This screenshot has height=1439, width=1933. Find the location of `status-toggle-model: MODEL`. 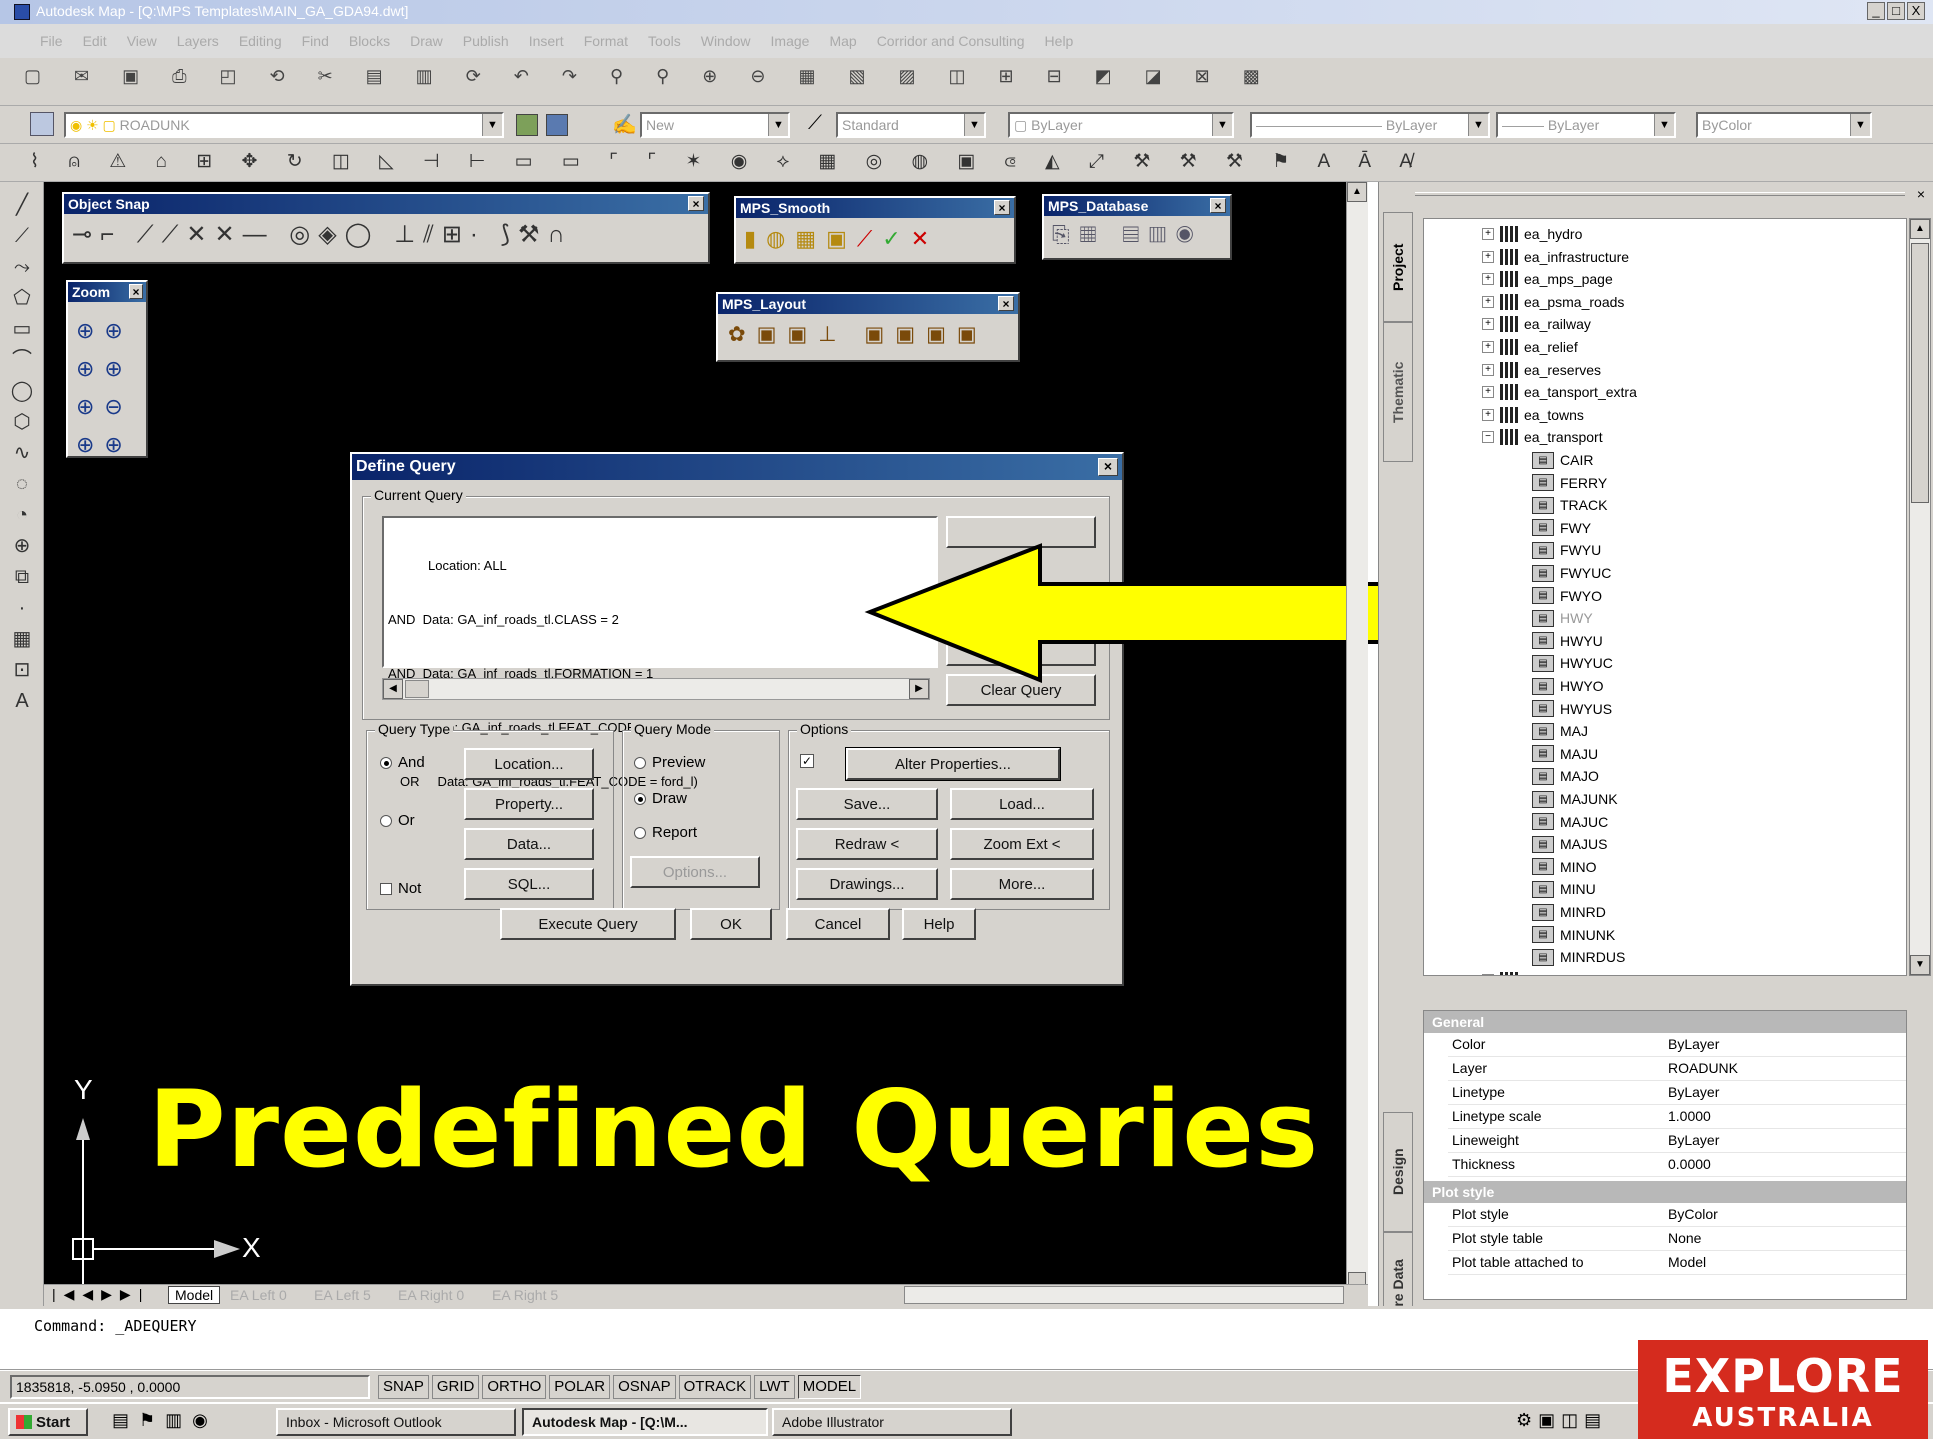

status-toggle-model: MODEL is located at coordinates (829, 1387).